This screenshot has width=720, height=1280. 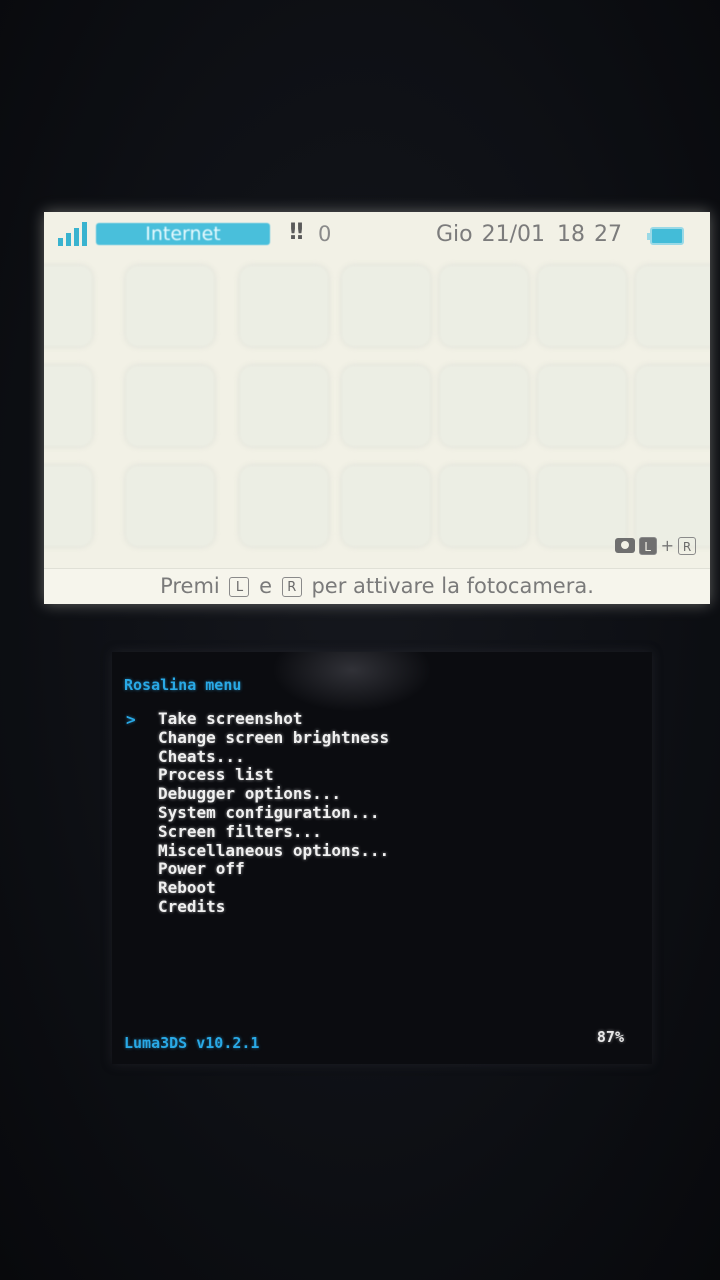 I want to click on menu-item-process-list: Process list, so click(x=273, y=775).